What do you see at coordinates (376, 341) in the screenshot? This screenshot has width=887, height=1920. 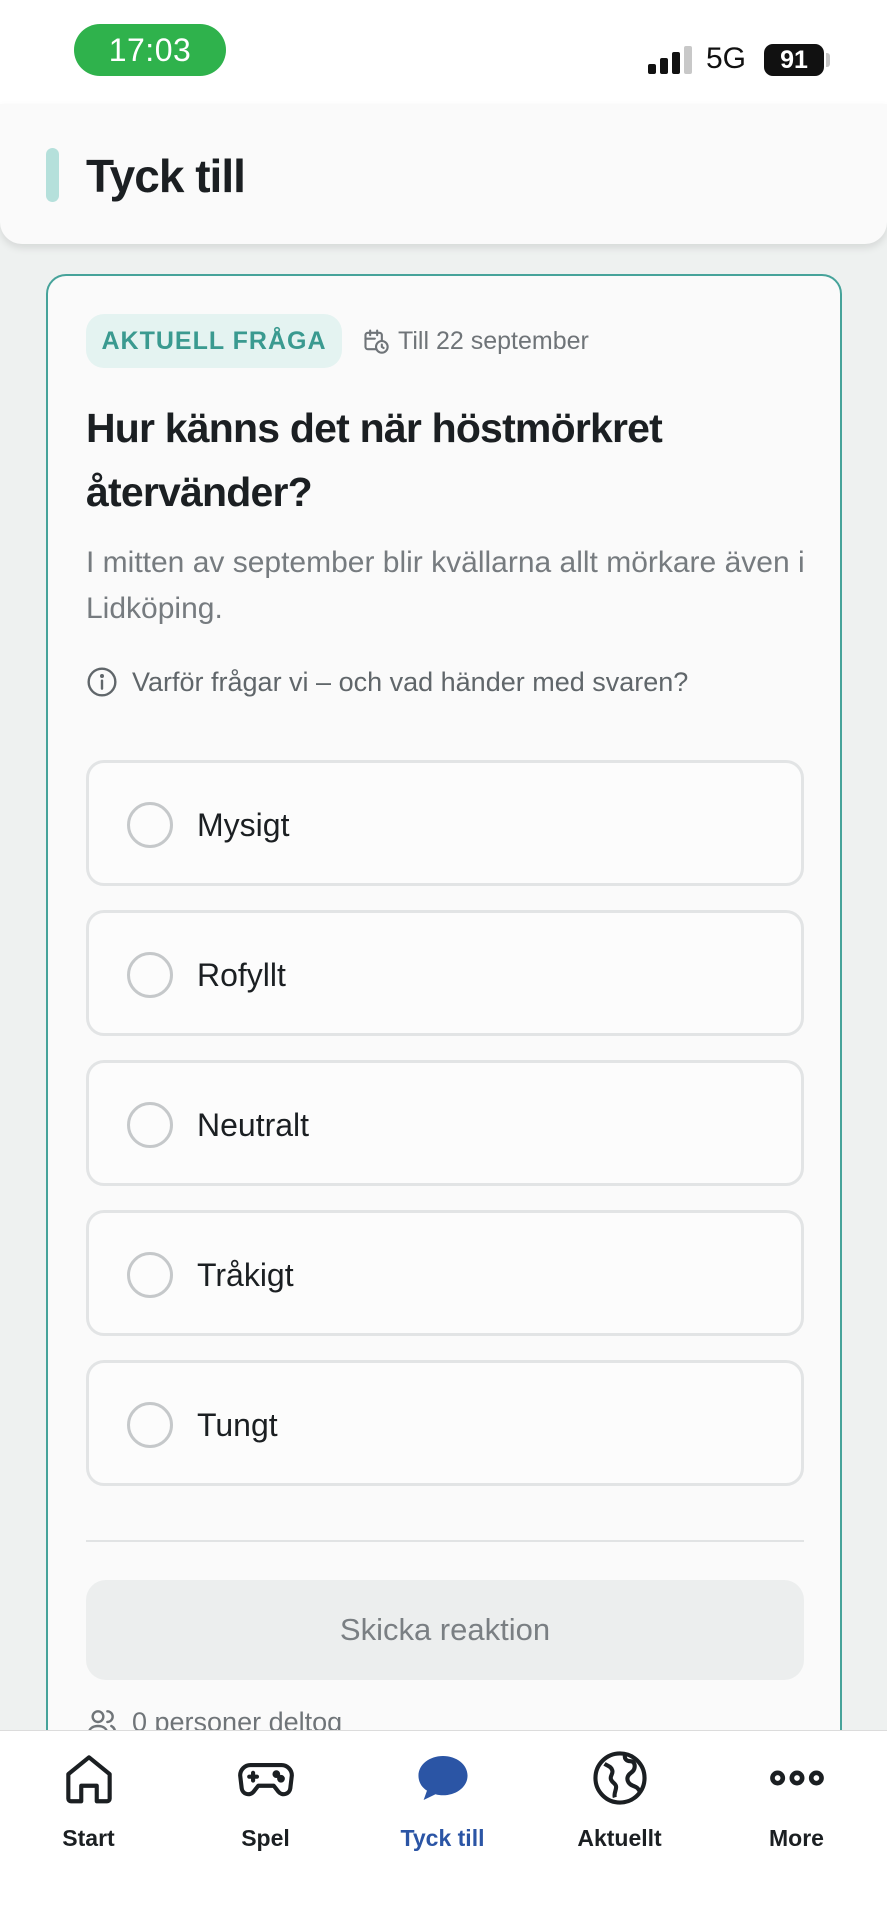 I see `calendar-clock-icon` at bounding box center [376, 341].